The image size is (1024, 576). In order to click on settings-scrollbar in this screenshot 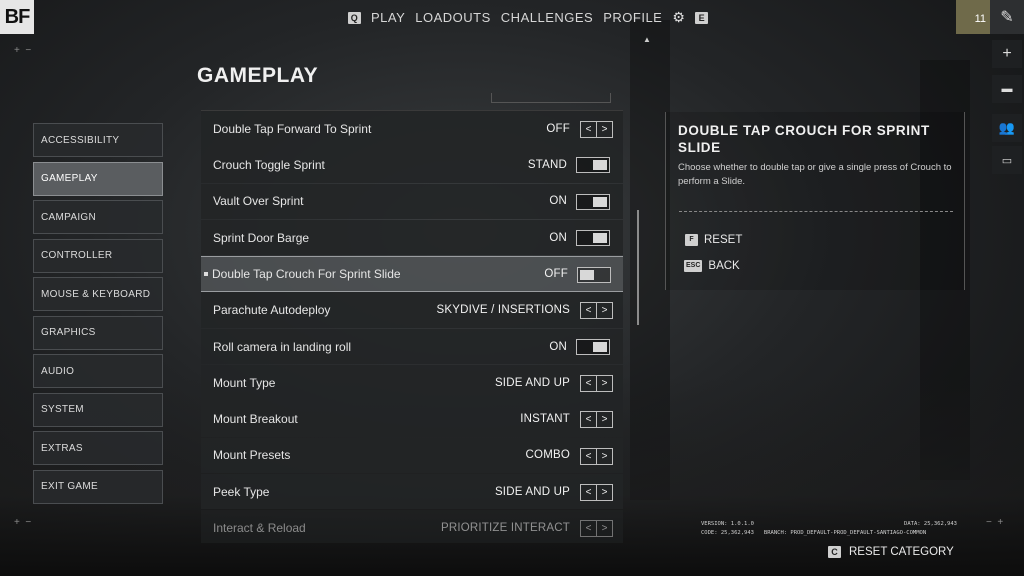, I will do `click(638, 267)`.